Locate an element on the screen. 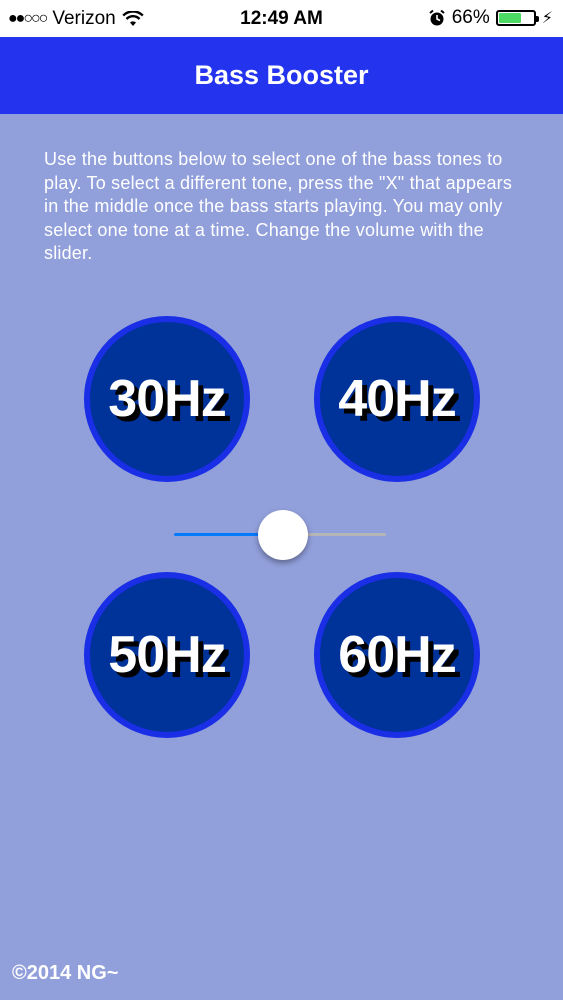 This screenshot has width=563, height=1000. tone-button-40hz: 40Hz is located at coordinates (397, 399).